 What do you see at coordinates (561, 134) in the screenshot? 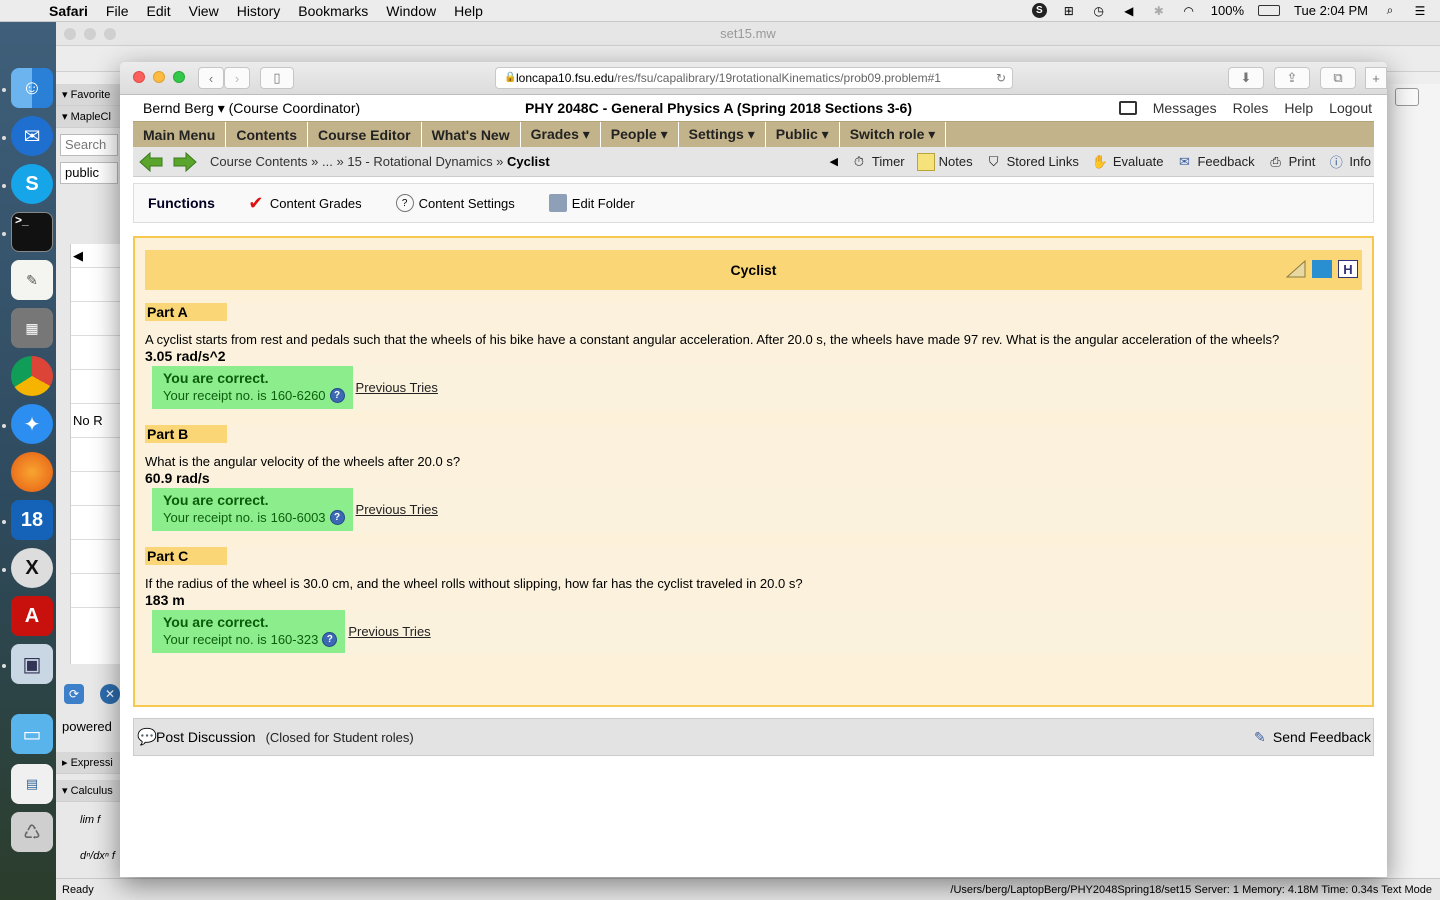
I see `menu-grades: Grades ▾` at bounding box center [561, 134].